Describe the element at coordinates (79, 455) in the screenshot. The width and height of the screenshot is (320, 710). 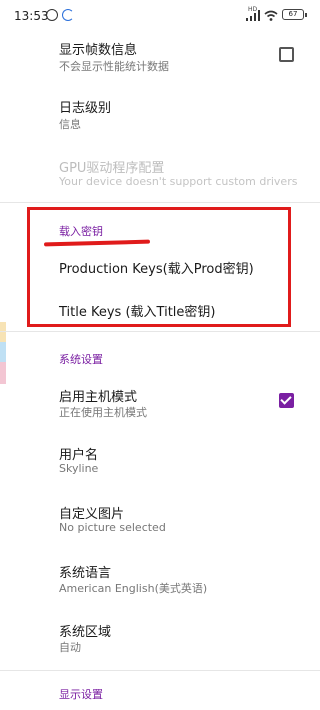
I see `setting-title: 用户名` at that location.